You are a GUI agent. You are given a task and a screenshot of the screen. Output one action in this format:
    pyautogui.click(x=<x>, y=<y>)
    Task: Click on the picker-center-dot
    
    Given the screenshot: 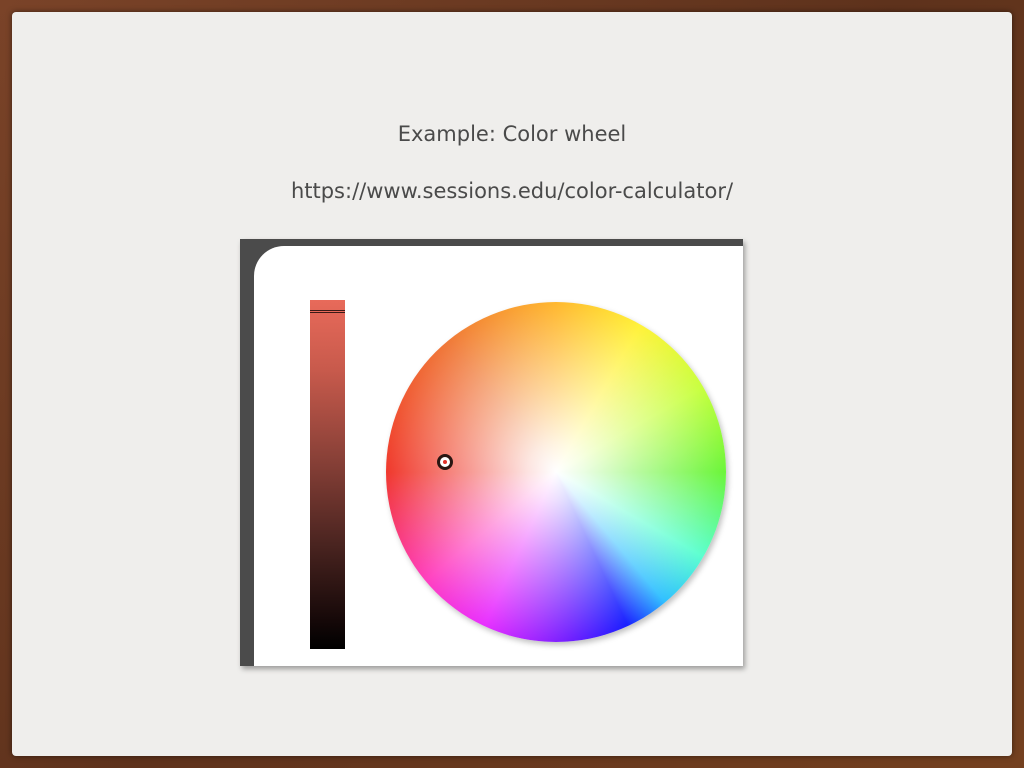 What is the action you would take?
    pyautogui.click(x=445, y=462)
    